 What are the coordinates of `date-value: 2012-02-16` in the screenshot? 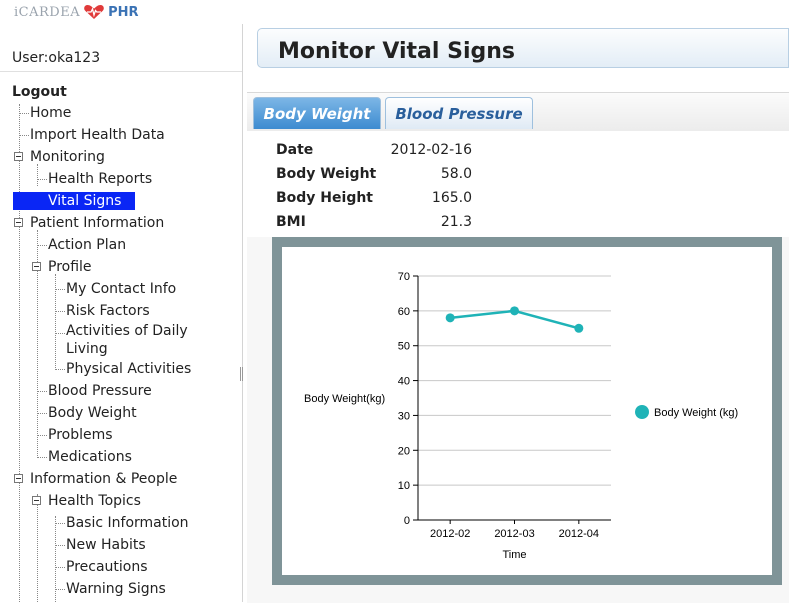 It's located at (431, 150).